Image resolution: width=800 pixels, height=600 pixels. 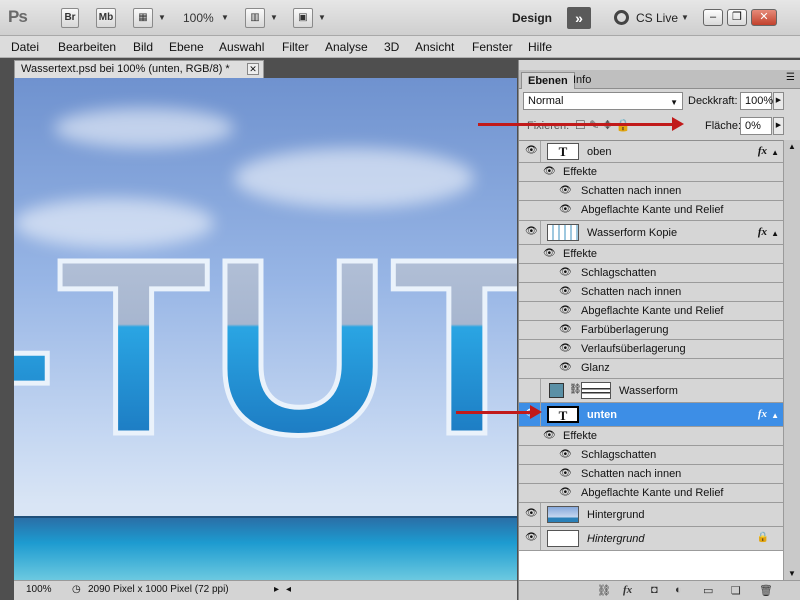 What do you see at coordinates (766, 590) in the screenshot?
I see `delete-layer-icon: 🗑` at bounding box center [766, 590].